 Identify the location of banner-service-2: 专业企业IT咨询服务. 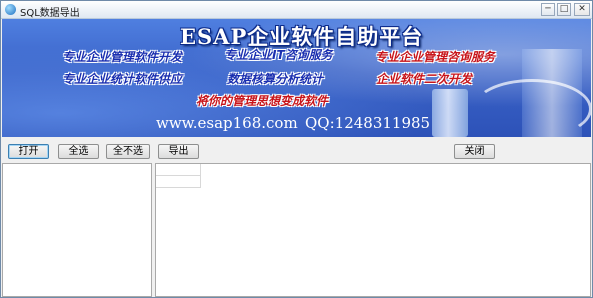
(278, 55).